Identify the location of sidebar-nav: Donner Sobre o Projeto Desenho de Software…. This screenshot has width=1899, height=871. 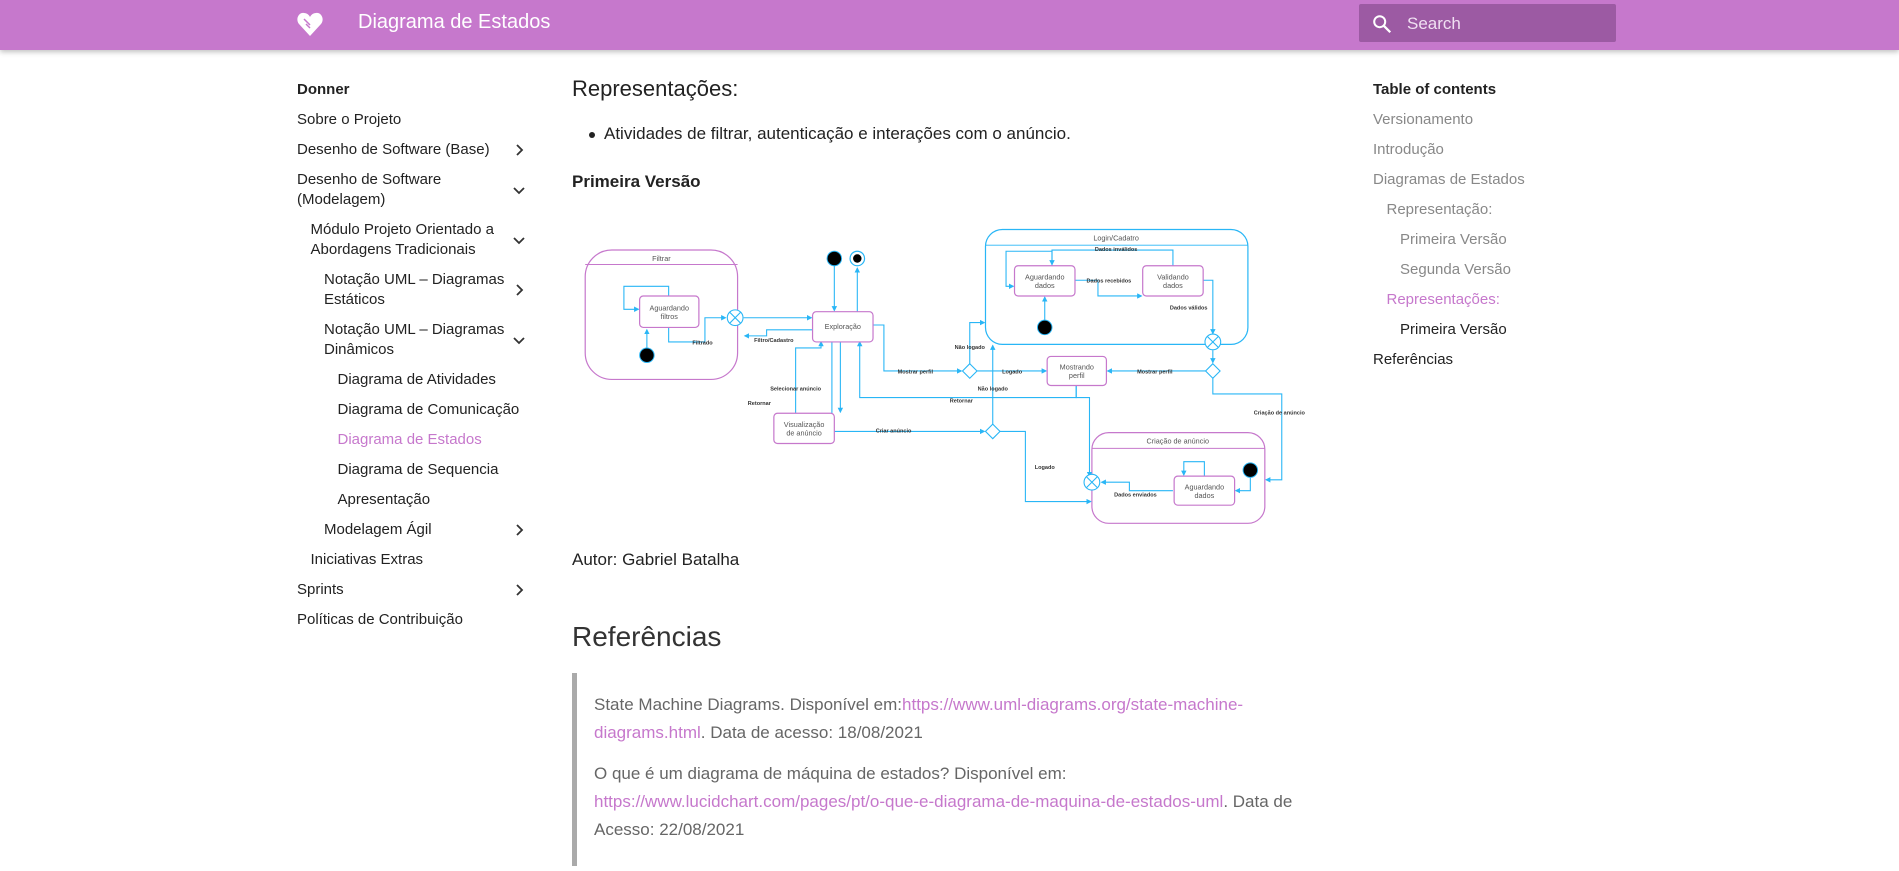
(417, 356).